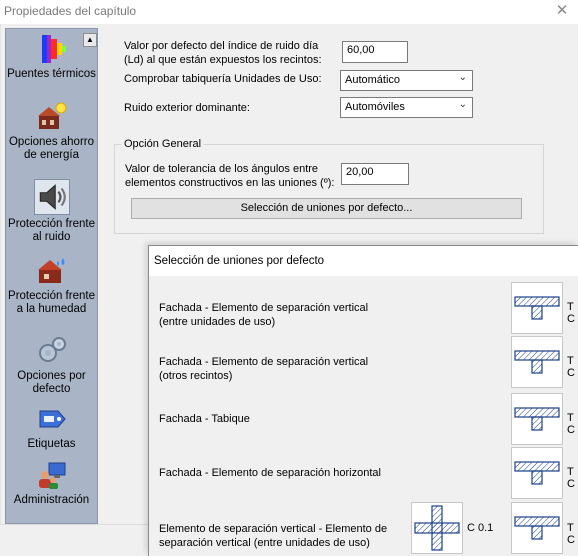 The height and width of the screenshot is (556, 578). What do you see at coordinates (51, 285) in the screenshot?
I see `sidebar-item-humidity-protection: Protección frente a la humedad` at bounding box center [51, 285].